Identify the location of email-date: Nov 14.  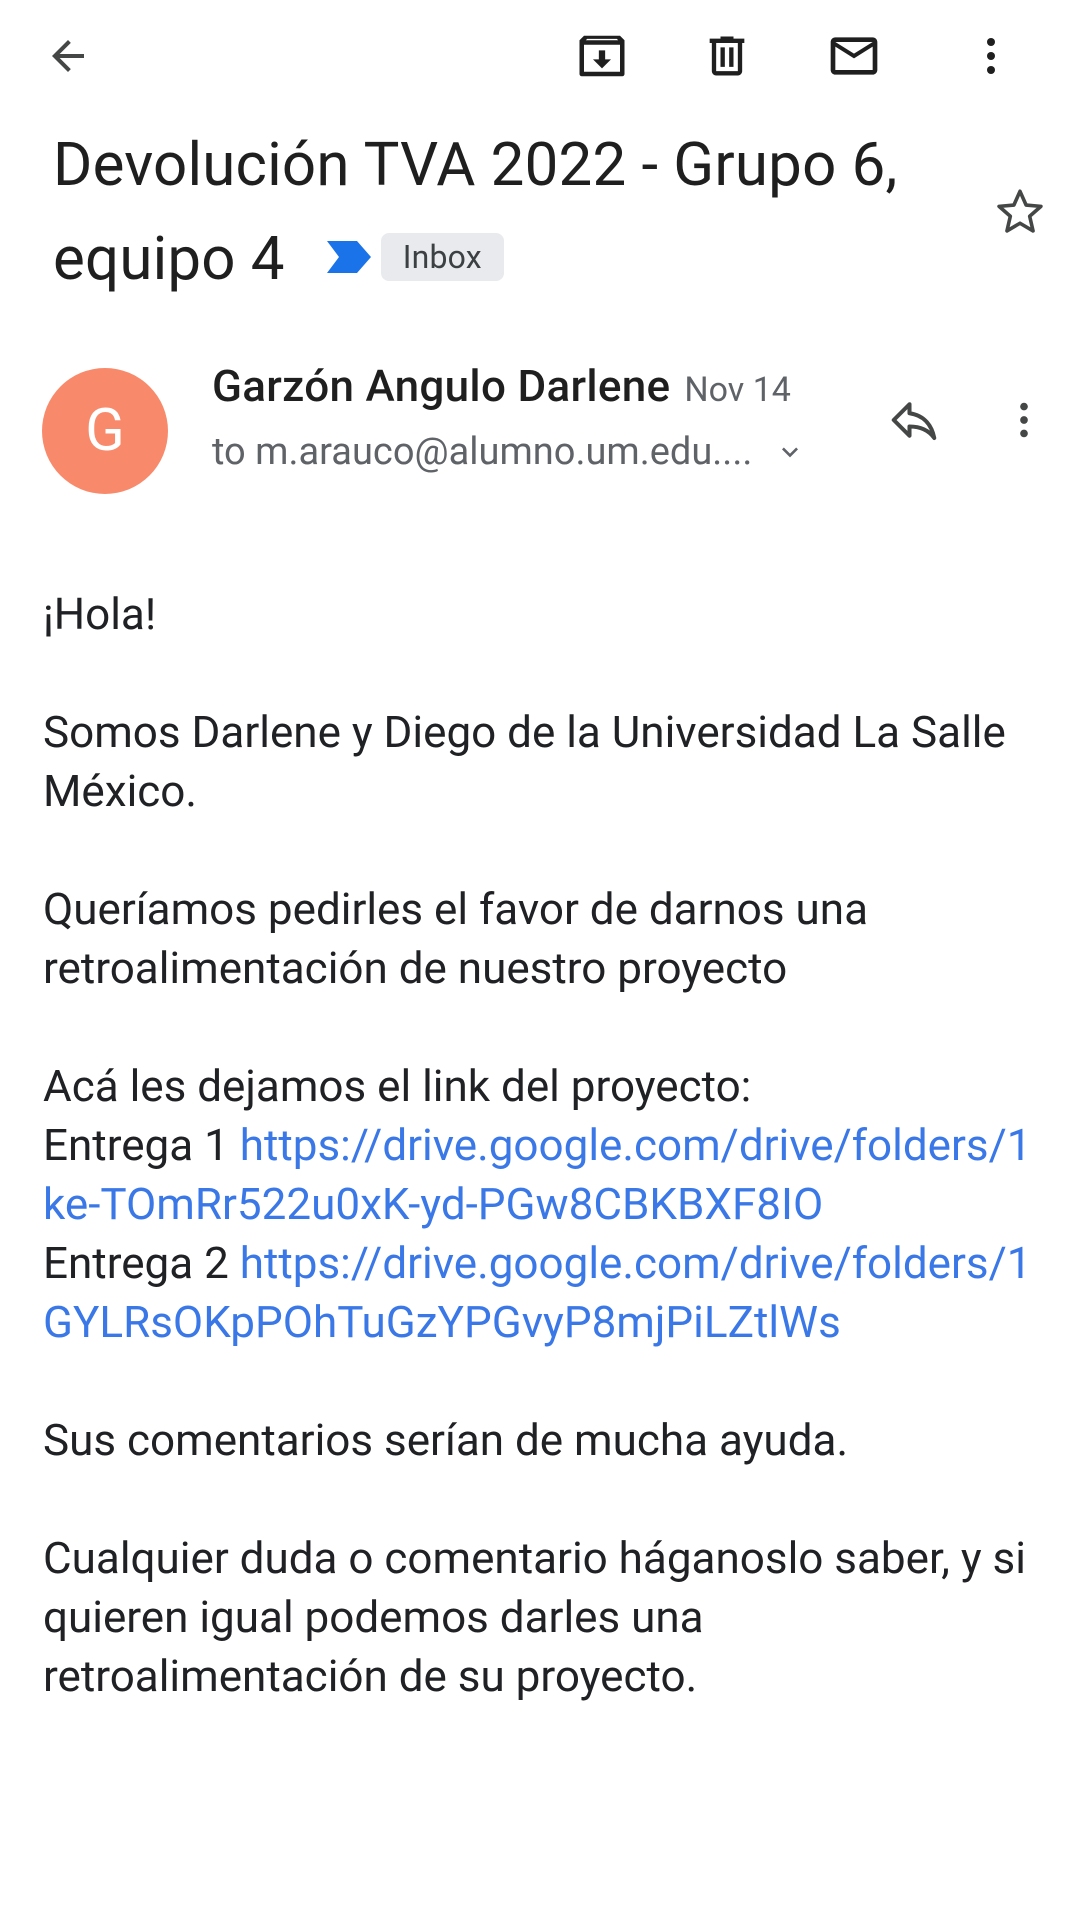
(737, 390).